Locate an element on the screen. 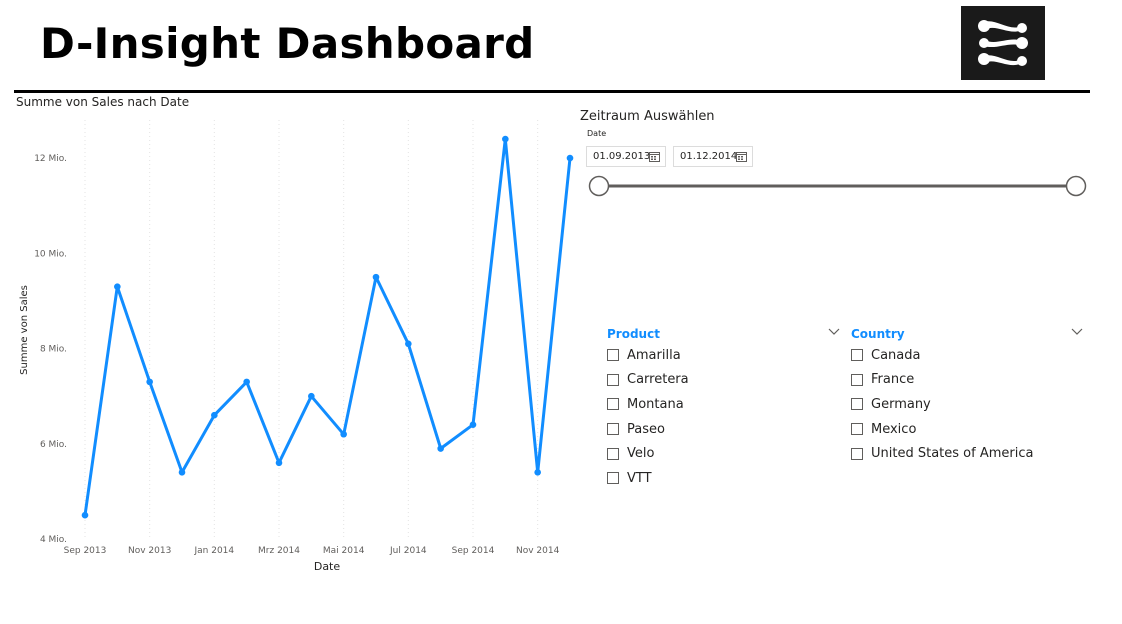  filter-option-label: Amarilla is located at coordinates (654, 355).